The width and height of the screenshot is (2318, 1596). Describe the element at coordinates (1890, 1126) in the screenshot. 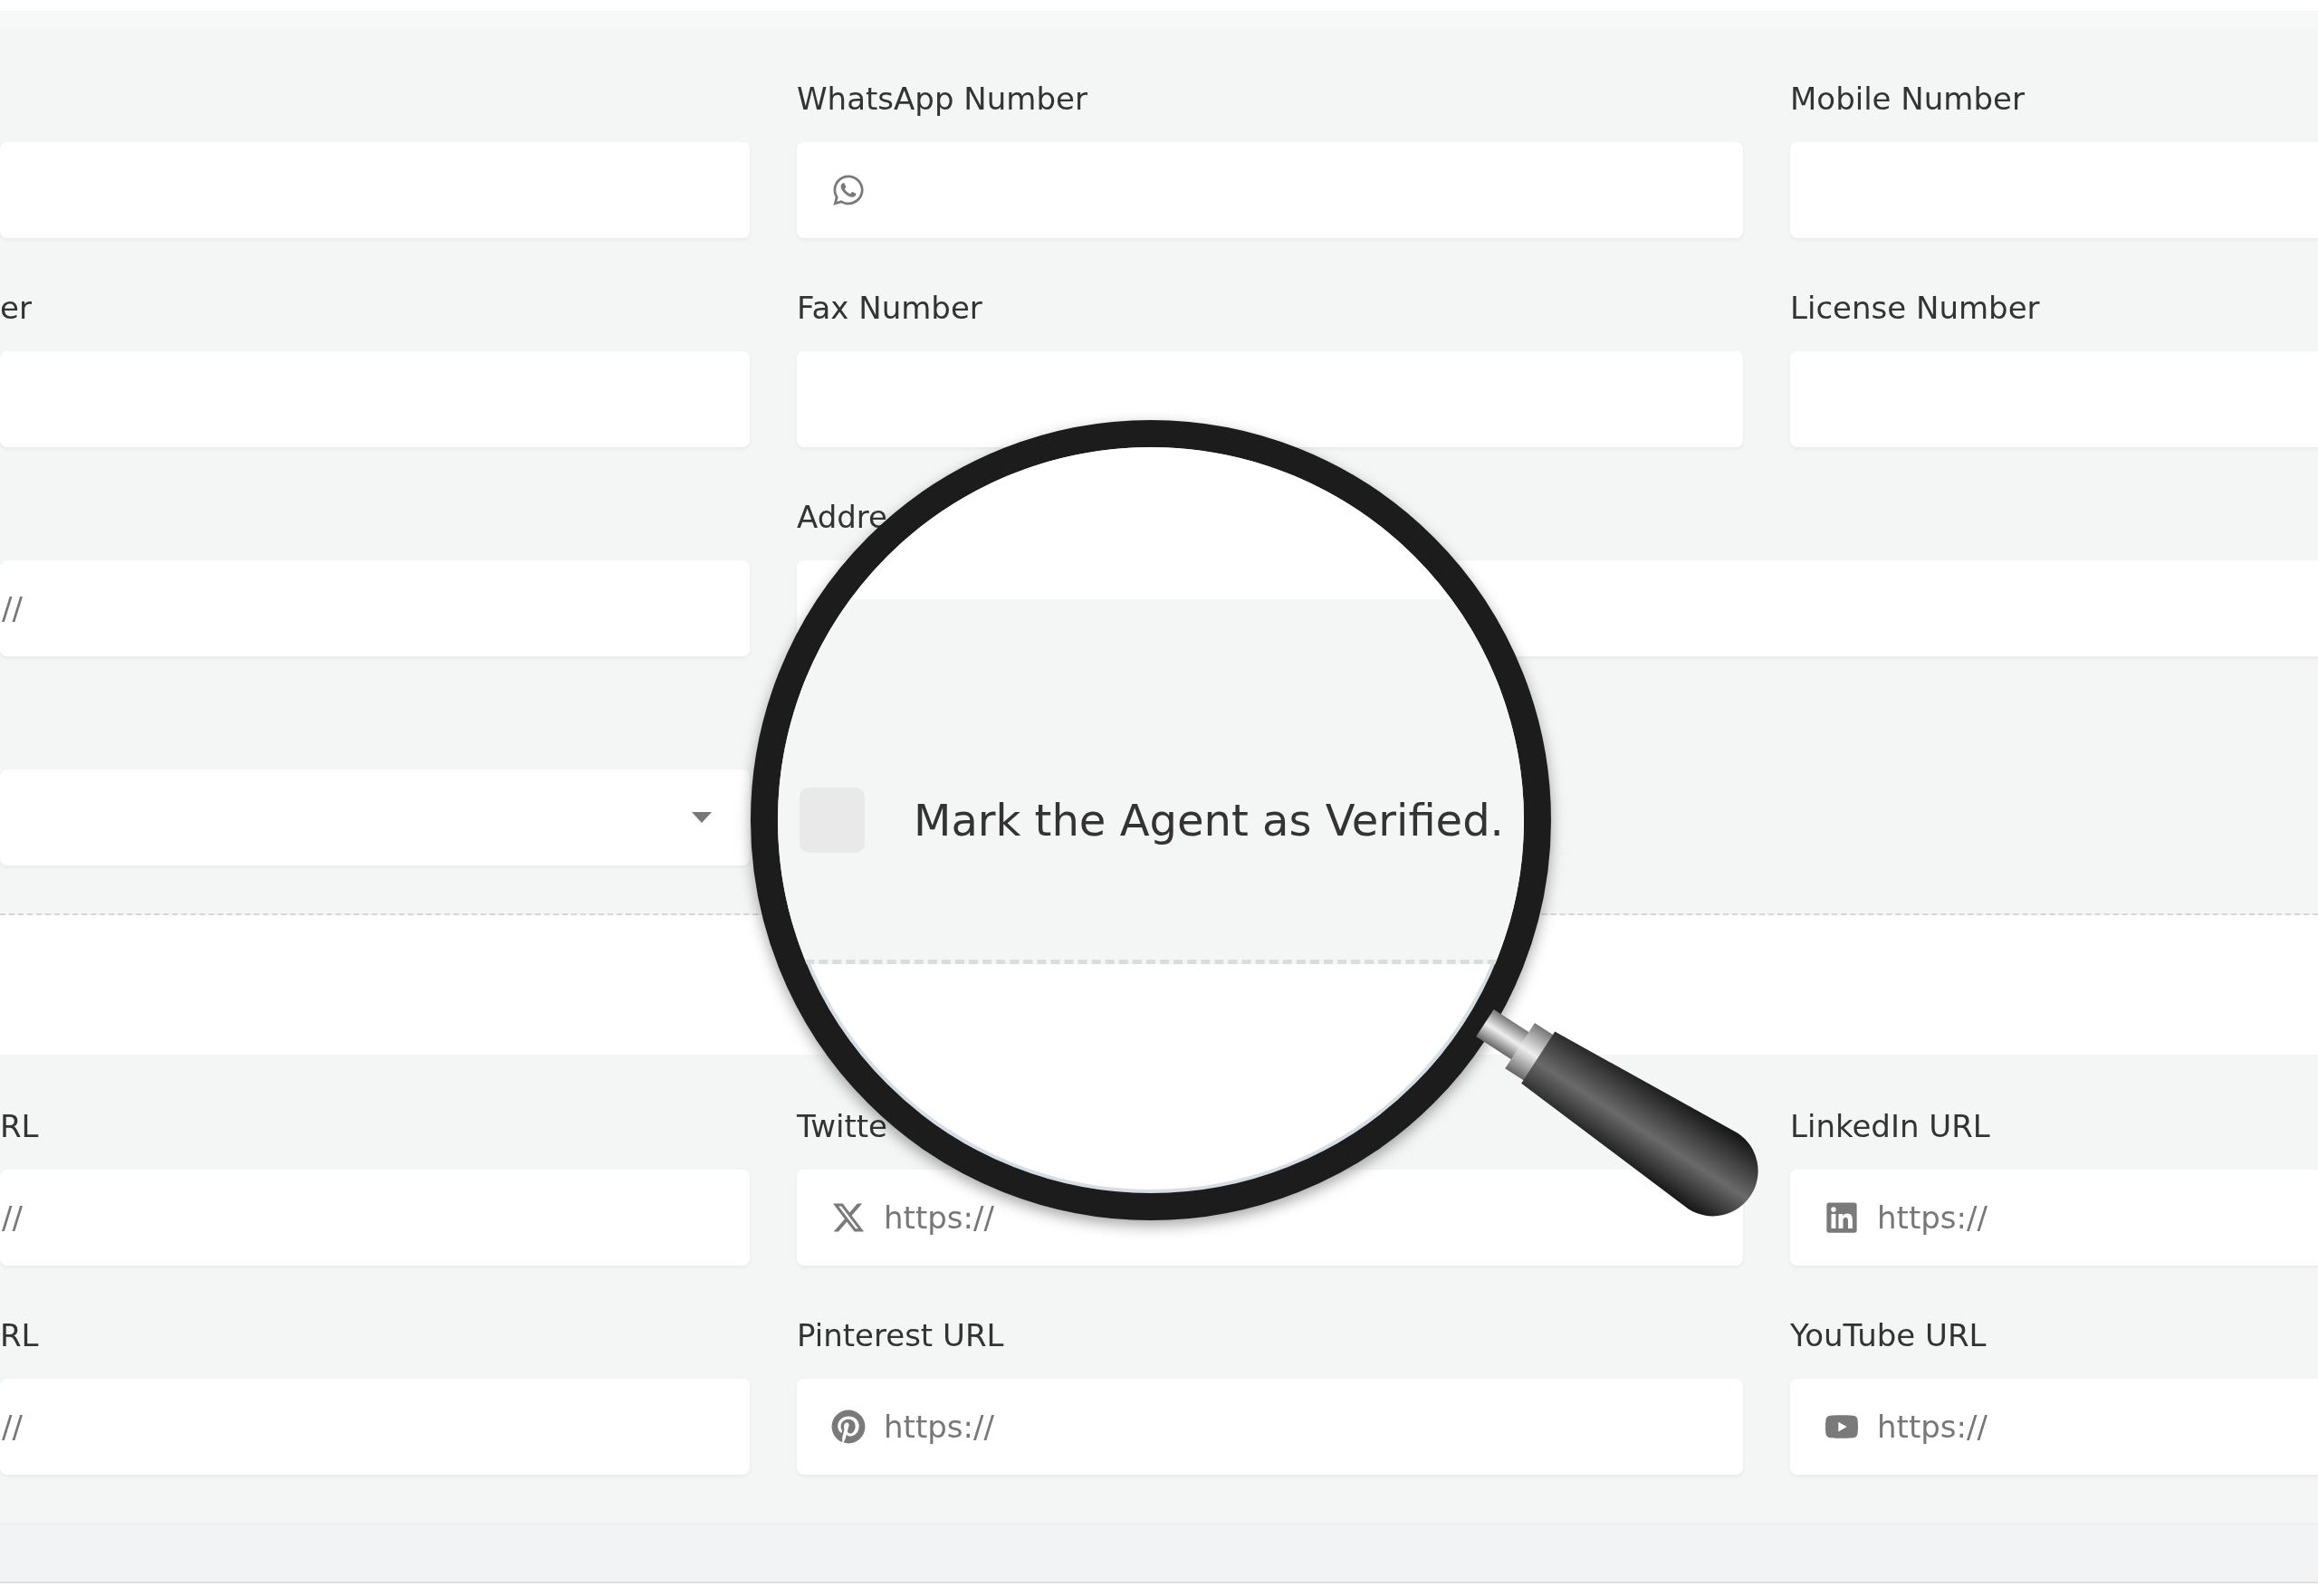

I see `field-label: LinkedIn URL` at that location.